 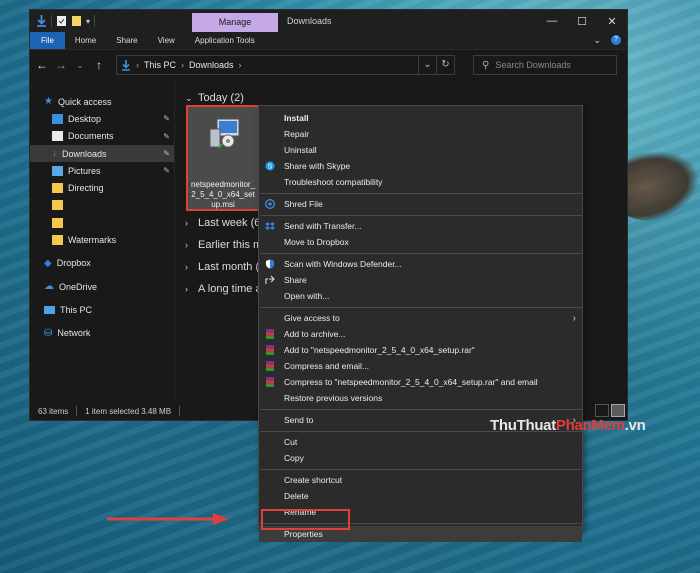 What do you see at coordinates (166, 40) in the screenshot?
I see `tab-view: View` at bounding box center [166, 40].